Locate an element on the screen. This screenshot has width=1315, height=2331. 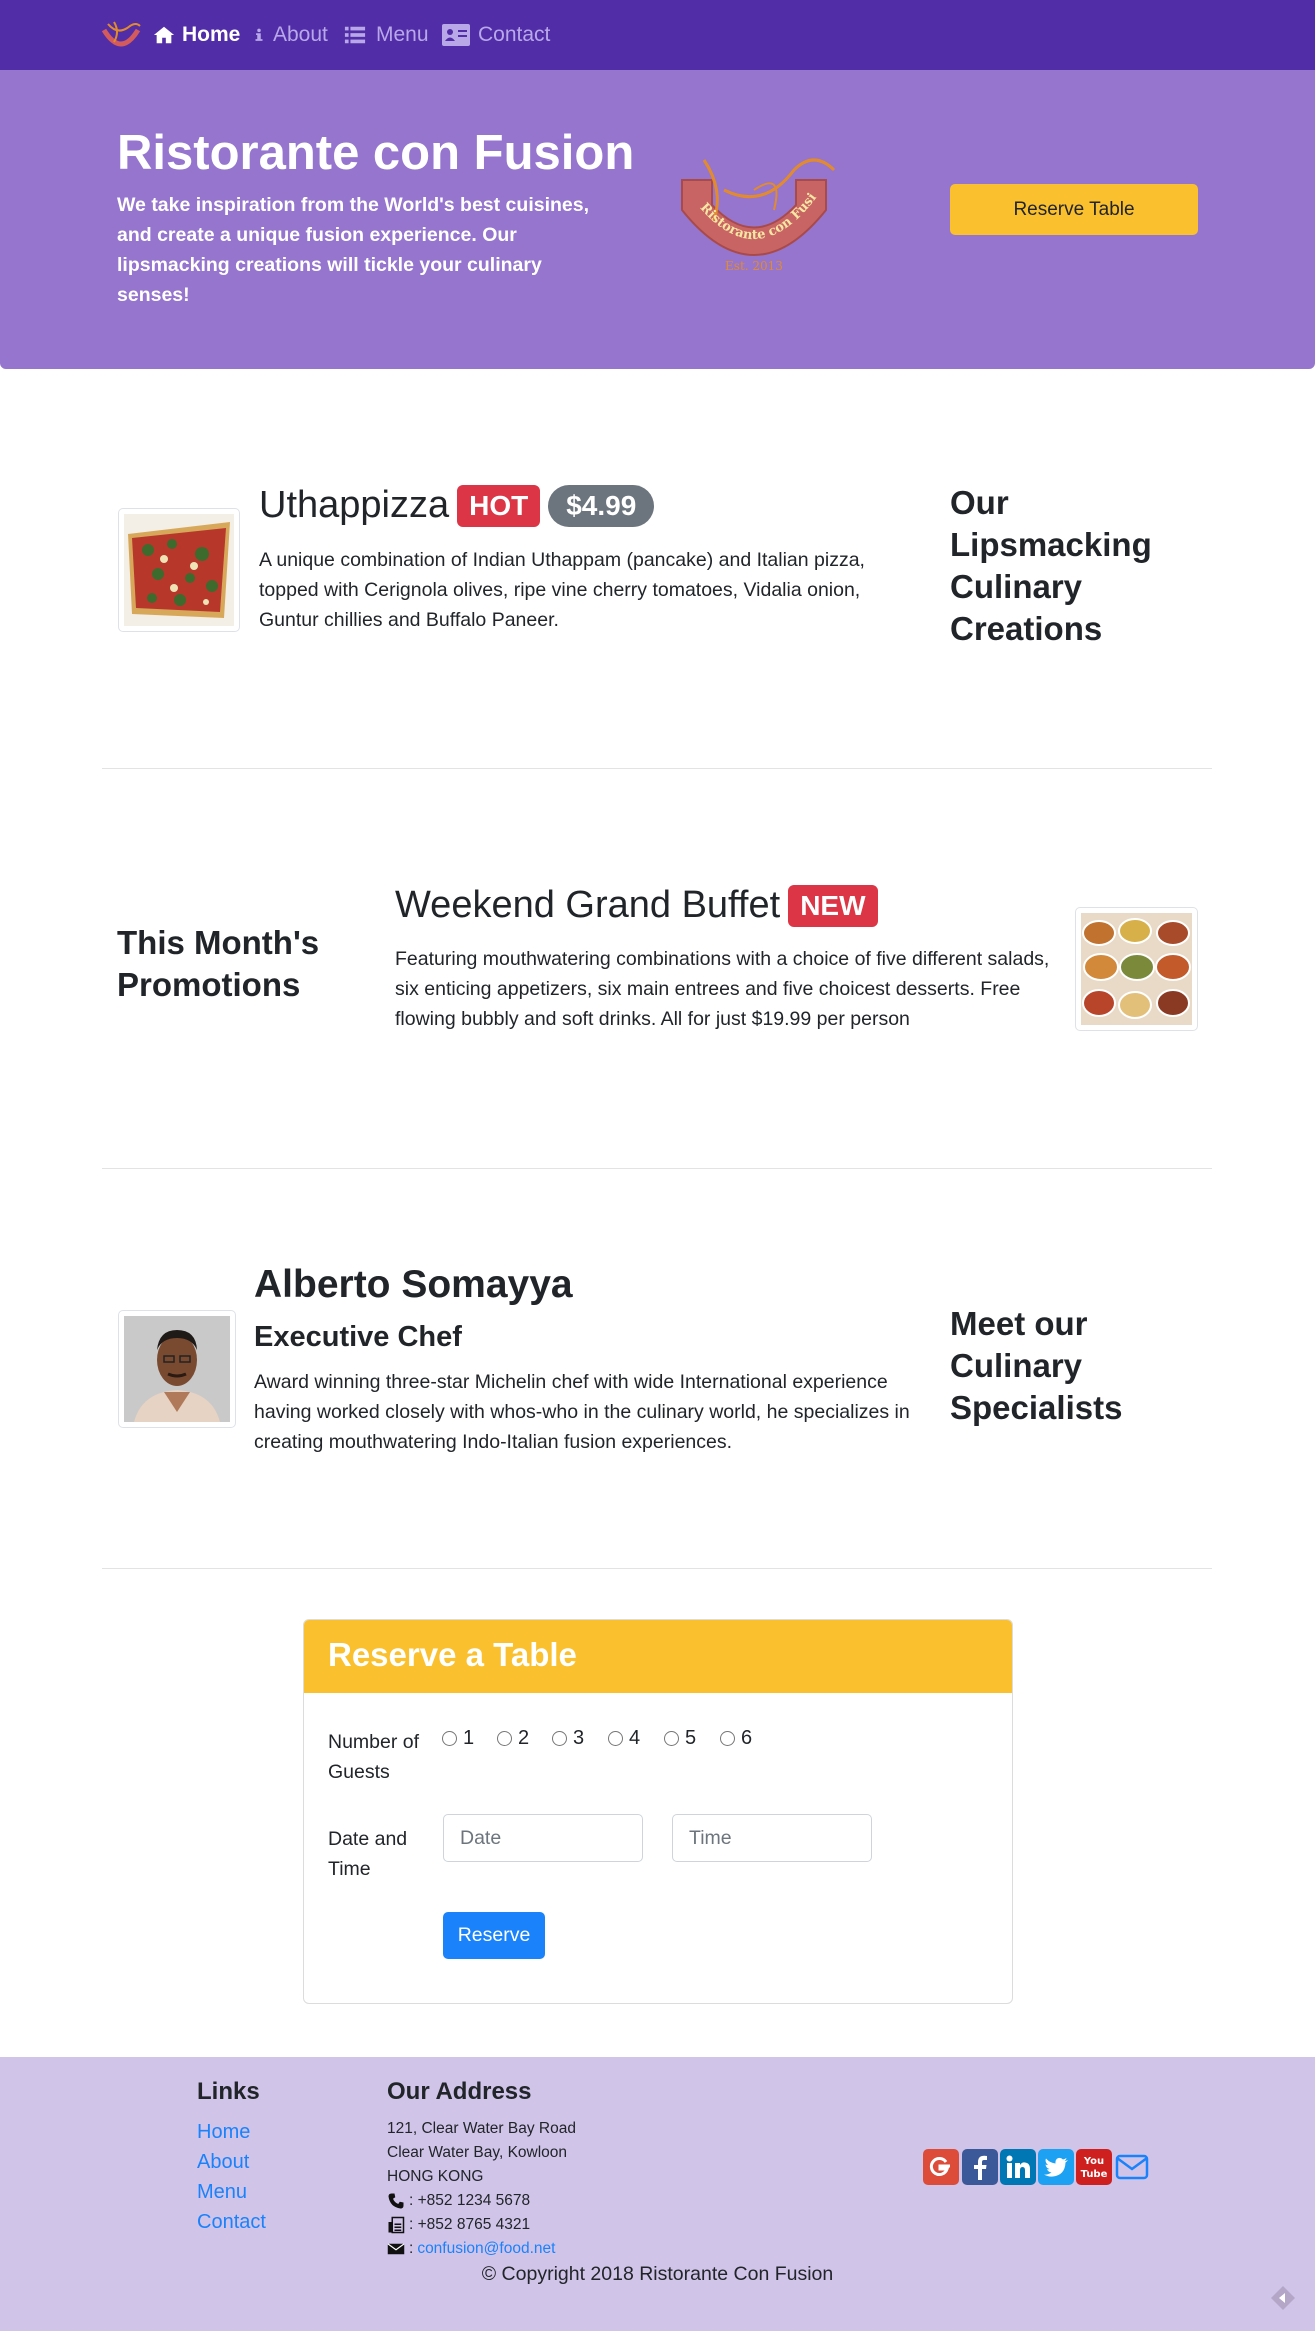
mail-icon is located at coordinates (1132, 2167).